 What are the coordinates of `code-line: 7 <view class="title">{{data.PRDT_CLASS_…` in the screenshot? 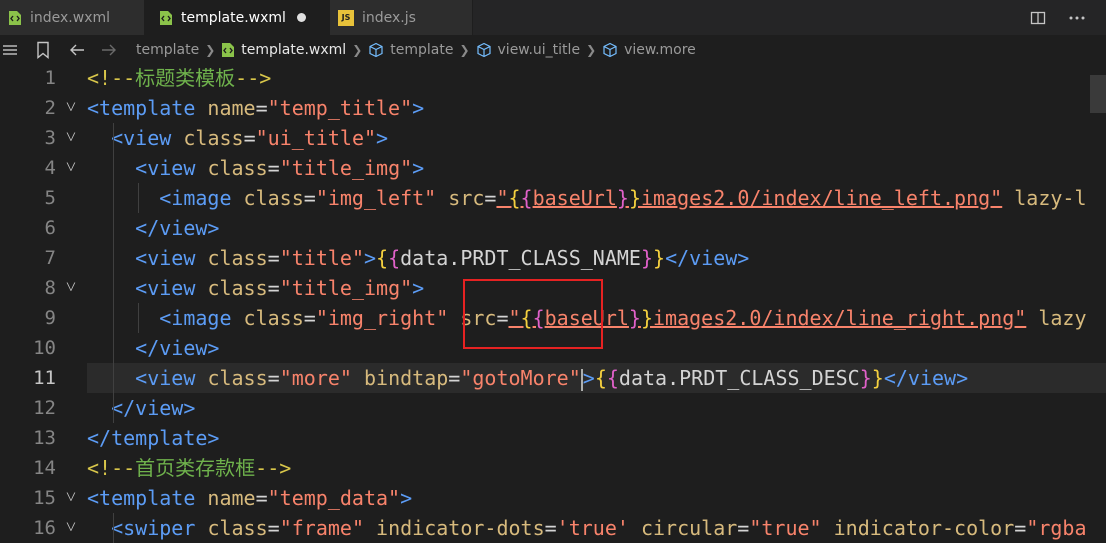 It's located at (553, 258).